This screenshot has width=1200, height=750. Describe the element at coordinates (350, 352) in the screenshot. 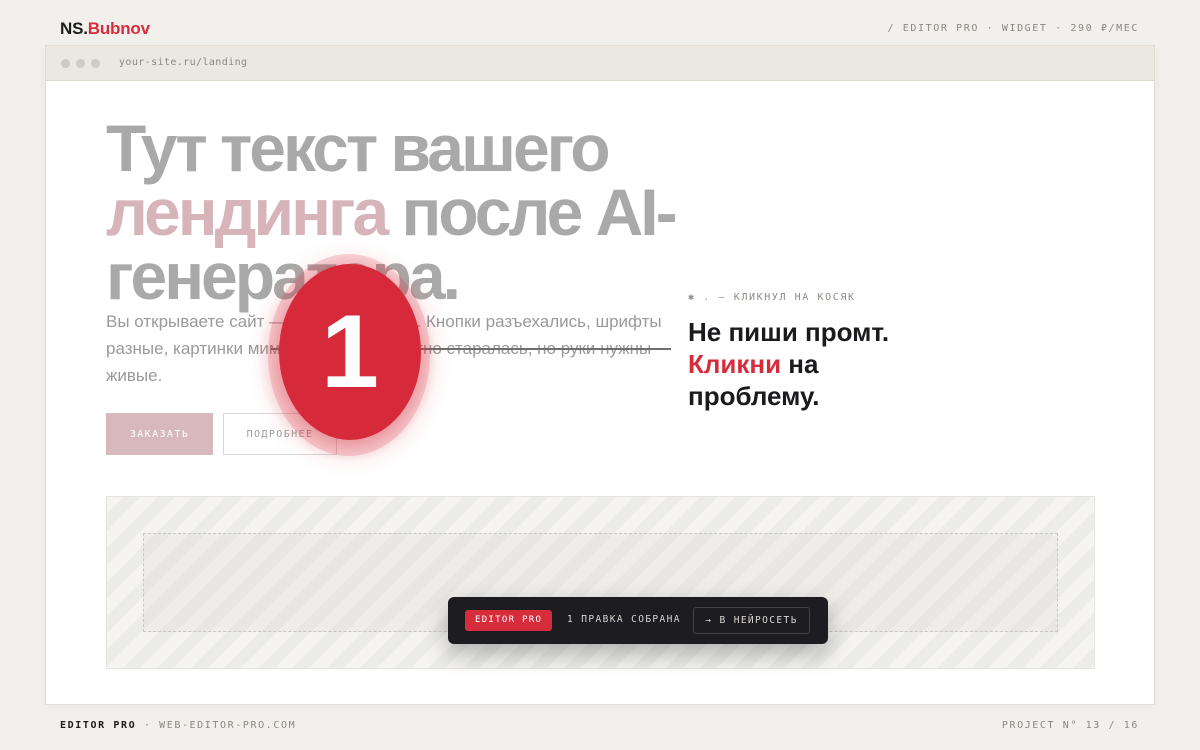

I see `issue-marker: 1` at that location.